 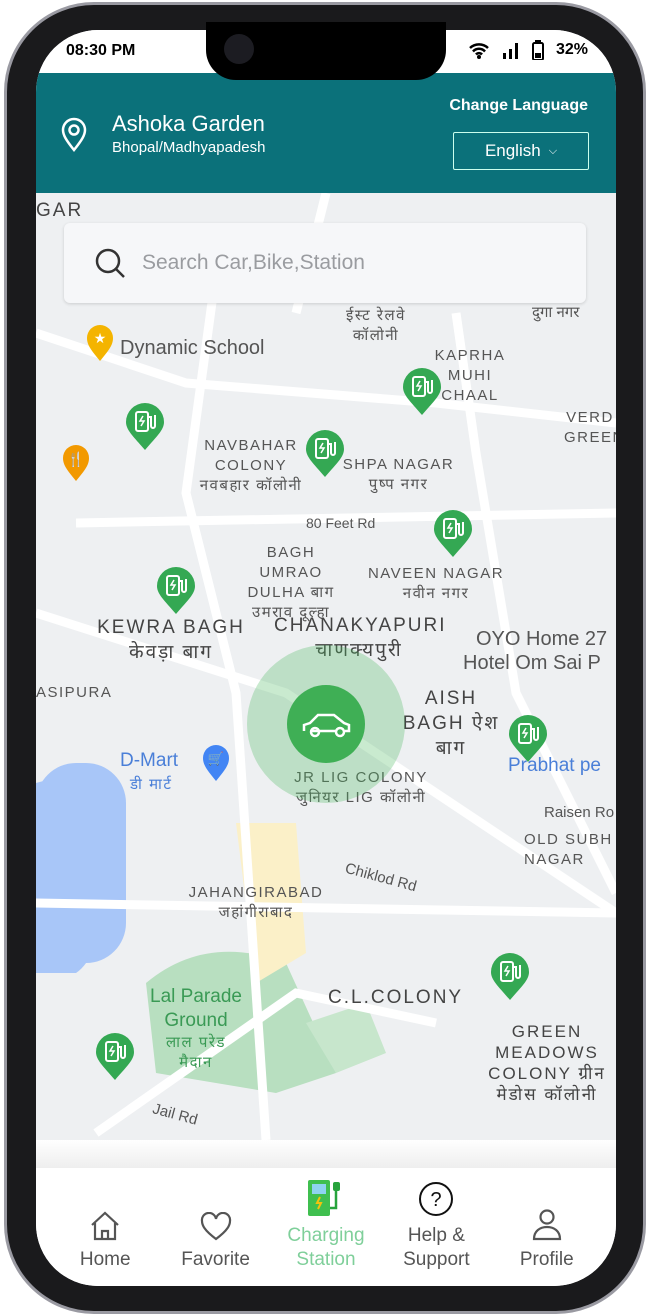 I want to click on signal-icon, so click(x=510, y=51).